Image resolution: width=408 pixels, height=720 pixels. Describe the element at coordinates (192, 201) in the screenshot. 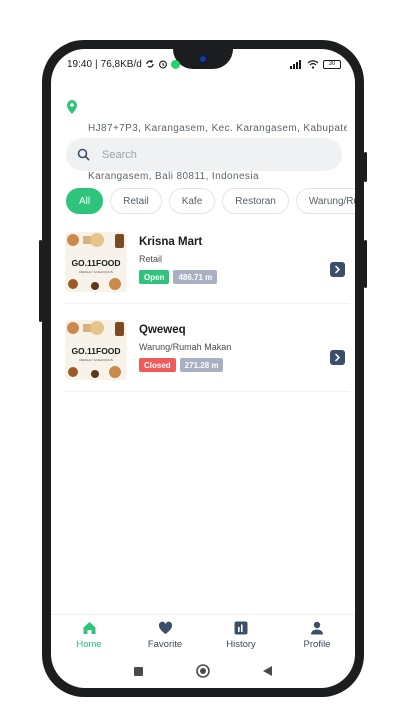

I see `chip-kafe: Kafe` at that location.